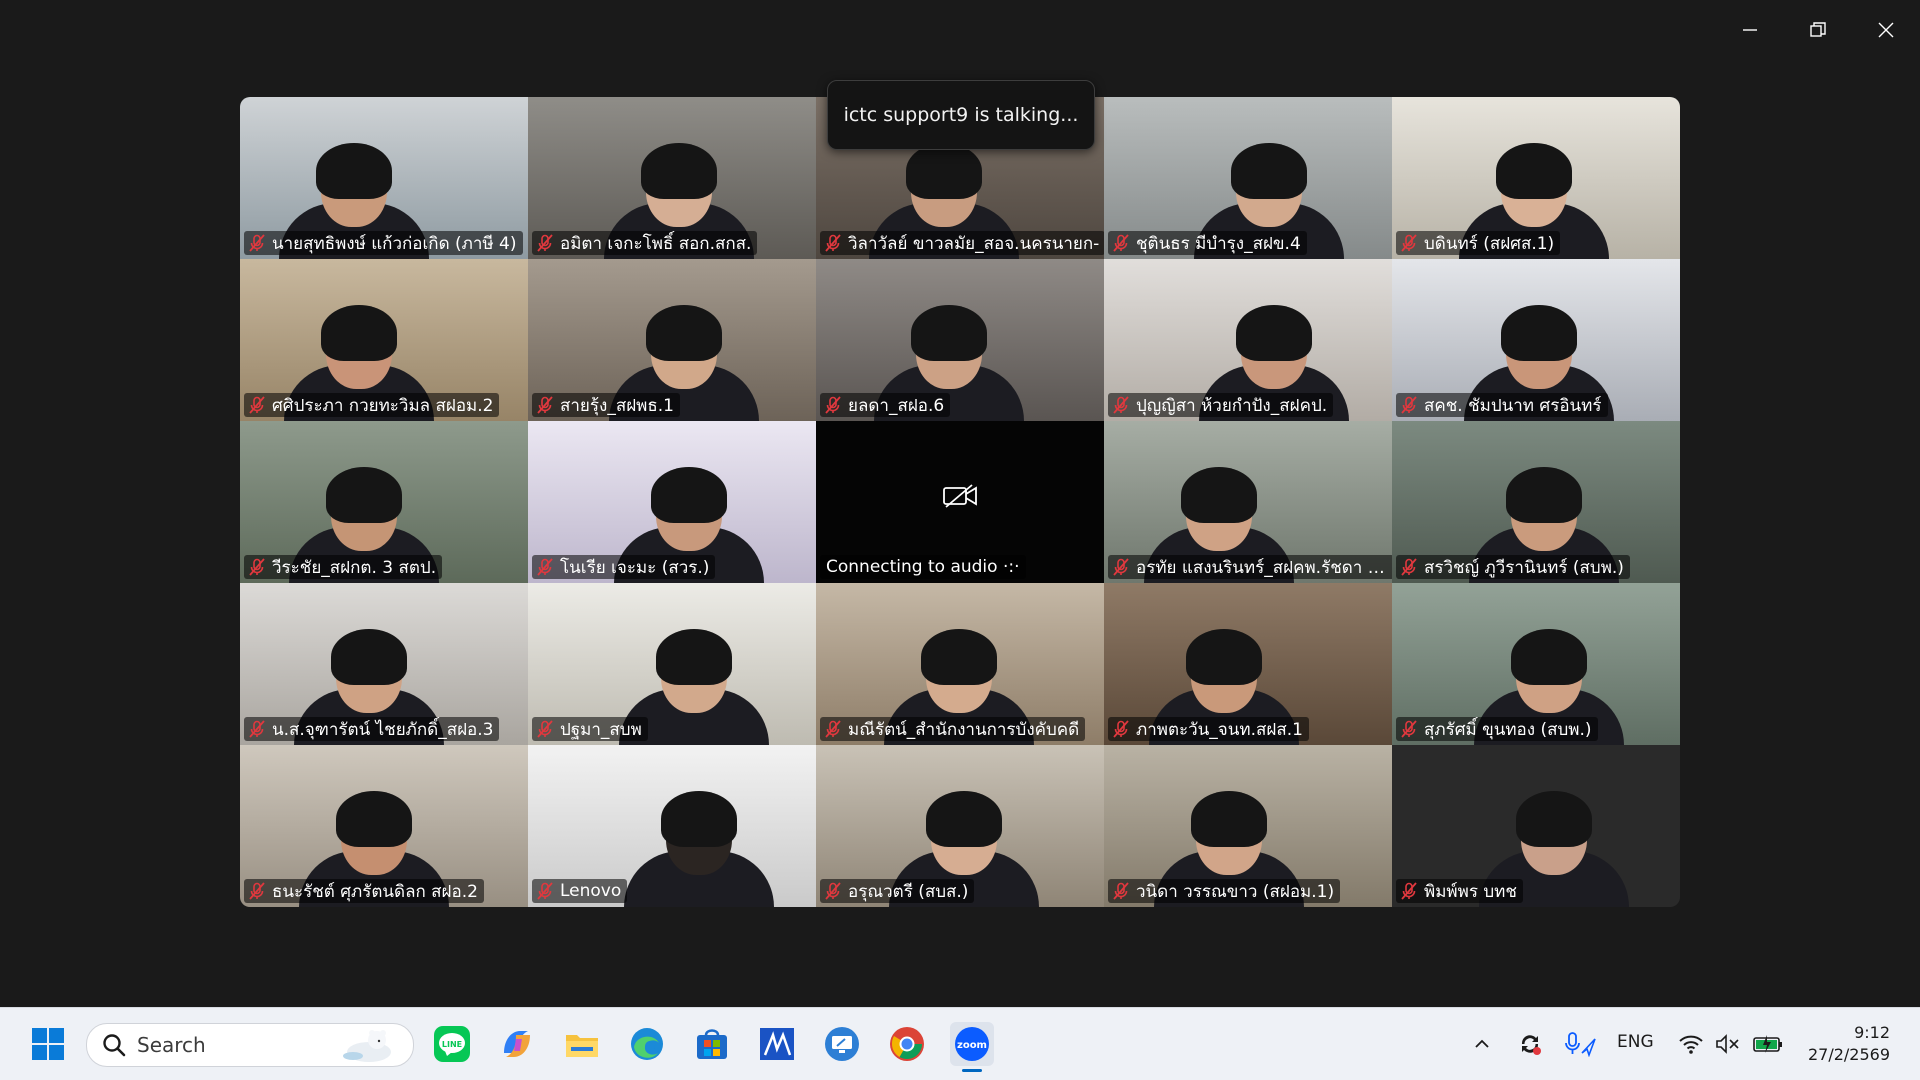 This screenshot has width=1920, height=1080. Describe the element at coordinates (250, 1045) in the screenshot. I see `search-box: Search` at that location.